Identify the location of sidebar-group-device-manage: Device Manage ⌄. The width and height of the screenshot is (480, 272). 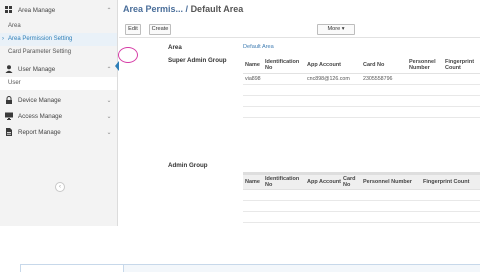
(58, 100).